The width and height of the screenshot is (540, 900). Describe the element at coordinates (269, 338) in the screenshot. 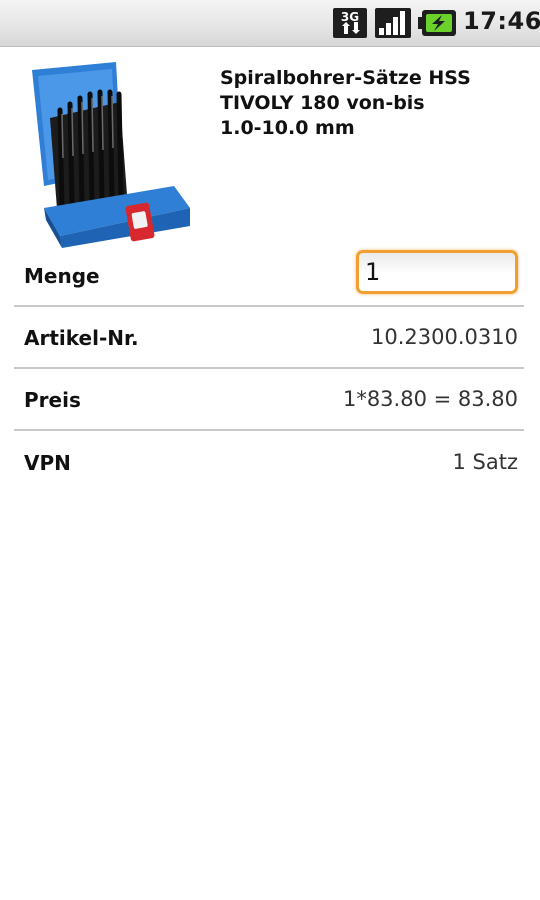

I see `row-article-number: Artikel-Nr. 10.2300.0310` at that location.